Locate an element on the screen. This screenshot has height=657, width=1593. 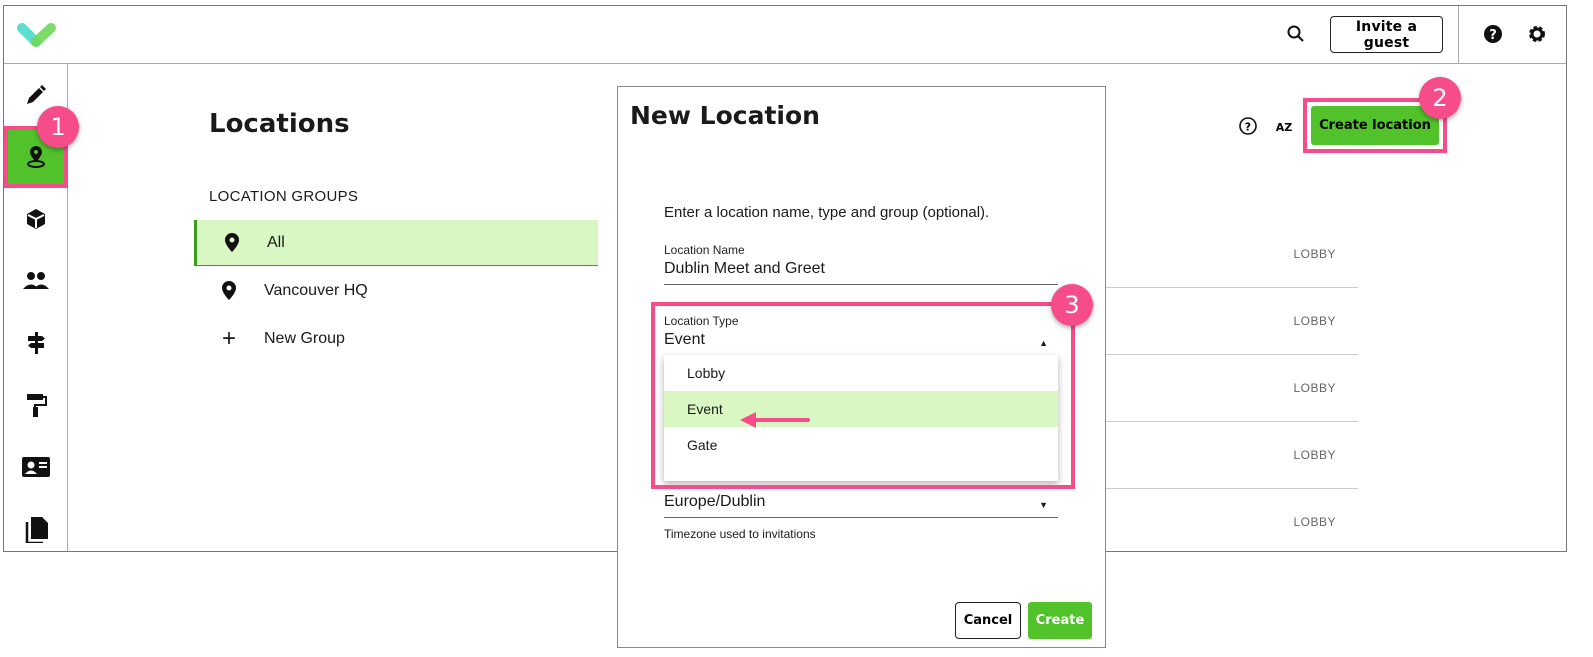
selected-value: Europe/Dublin is located at coordinates (715, 501).